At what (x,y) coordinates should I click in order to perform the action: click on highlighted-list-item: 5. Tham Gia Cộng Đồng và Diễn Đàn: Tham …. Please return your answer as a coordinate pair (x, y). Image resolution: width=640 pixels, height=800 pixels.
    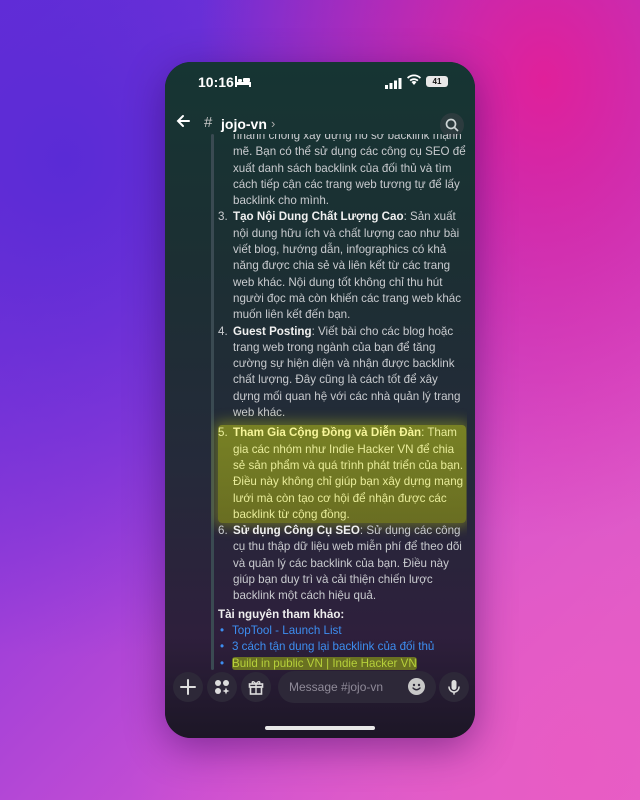
    Looking at the image, I should click on (342, 474).